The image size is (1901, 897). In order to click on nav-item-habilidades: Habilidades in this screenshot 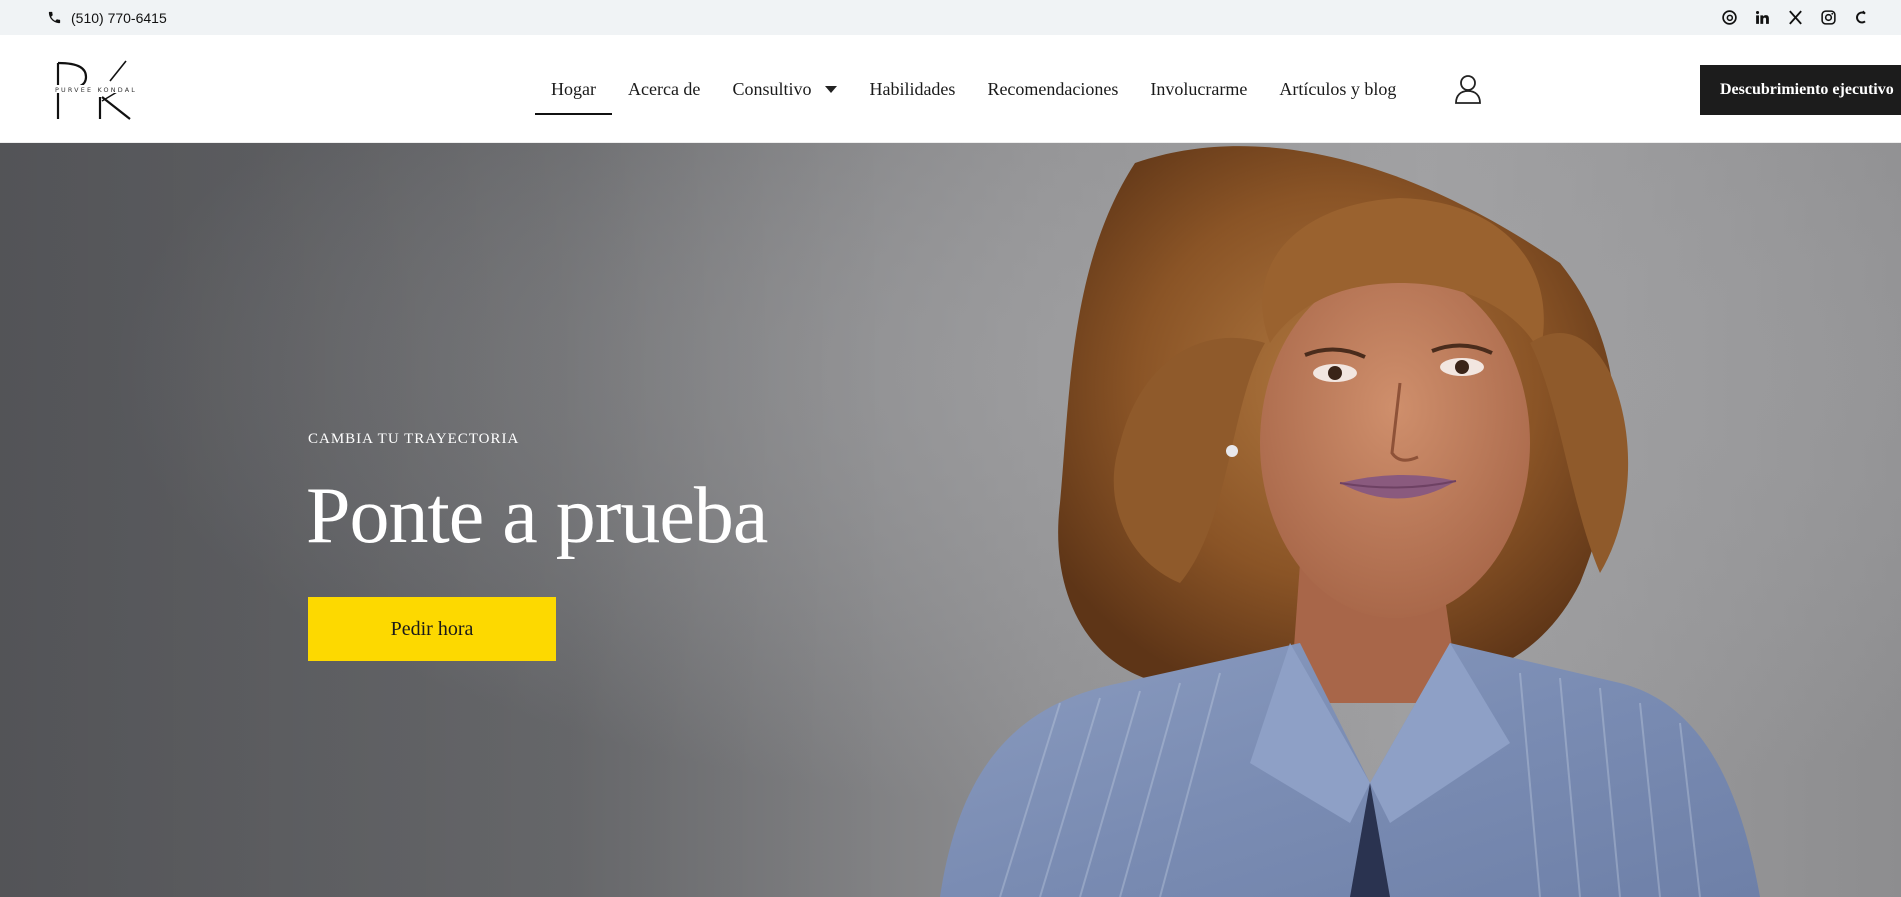, I will do `click(912, 89)`.